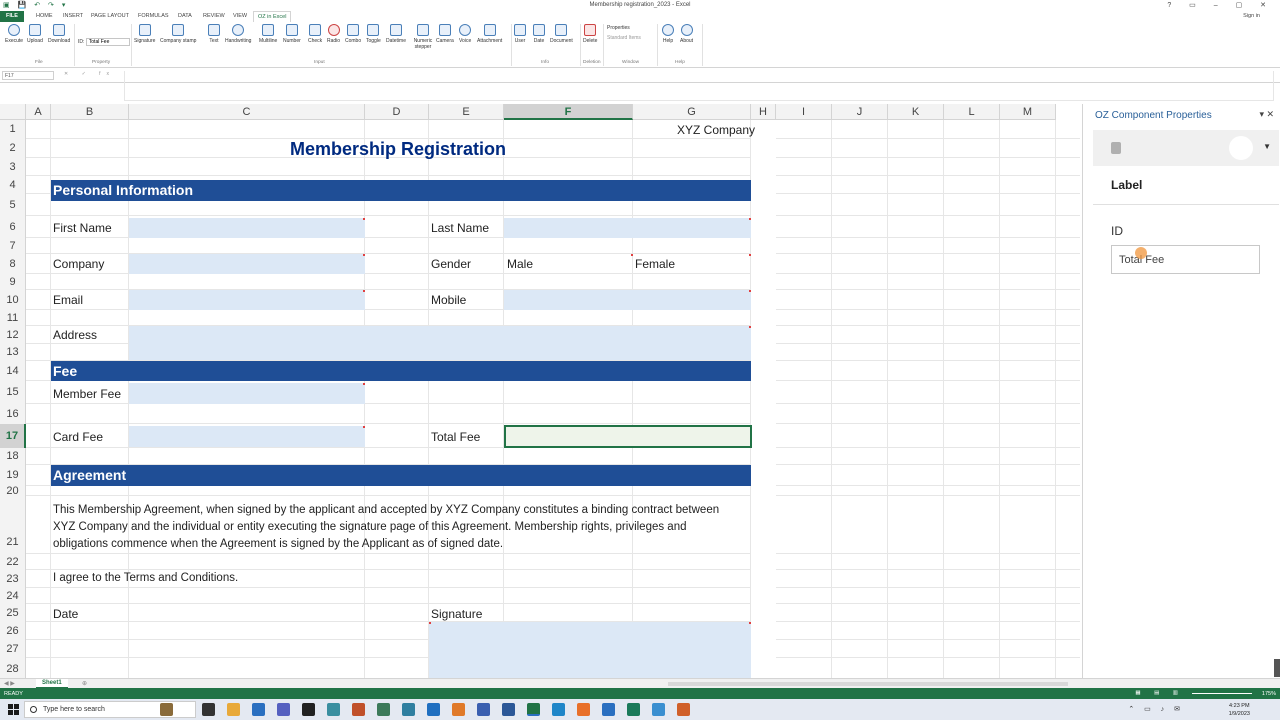 This screenshot has height=720, width=1280. I want to click on select-all-corner, so click(13, 112).